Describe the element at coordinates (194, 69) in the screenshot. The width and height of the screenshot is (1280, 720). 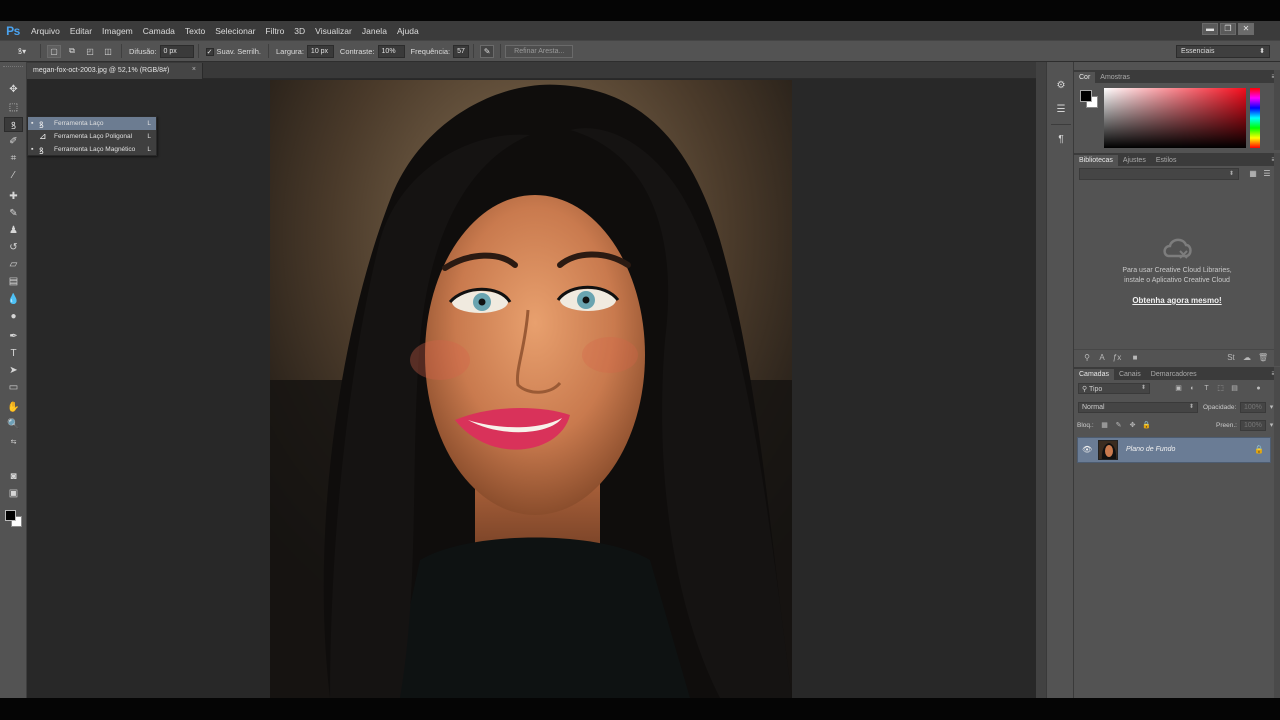
I see `close-icon: ×` at that location.